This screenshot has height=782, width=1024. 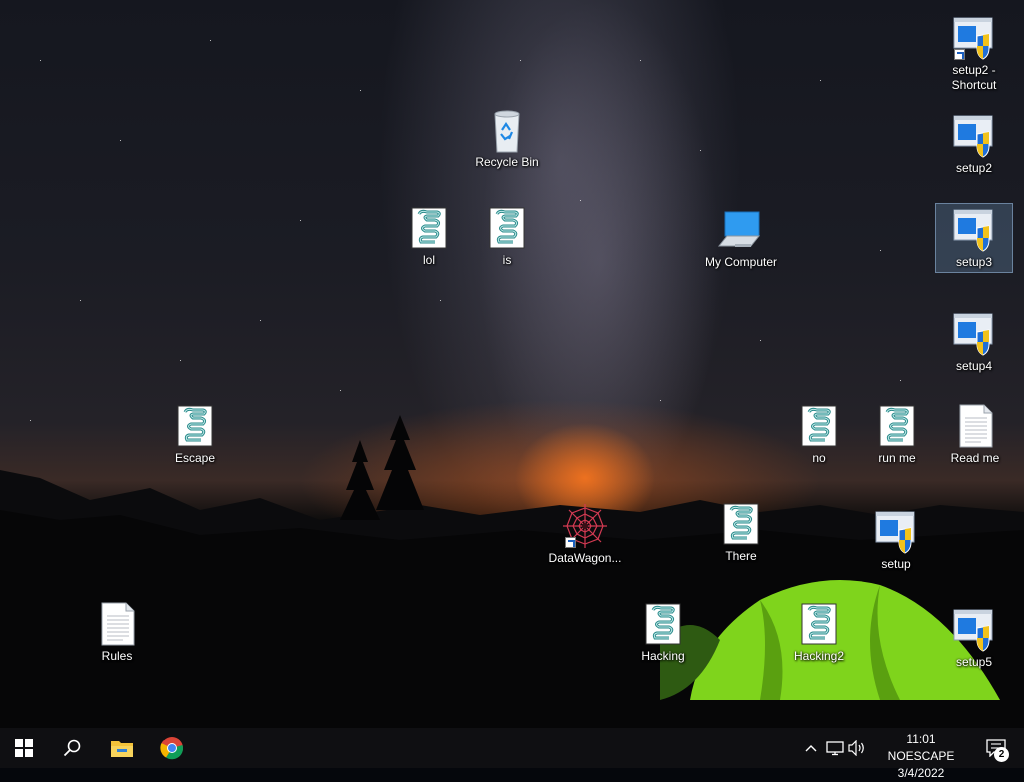 I want to click on search-icon, so click(x=72, y=748).